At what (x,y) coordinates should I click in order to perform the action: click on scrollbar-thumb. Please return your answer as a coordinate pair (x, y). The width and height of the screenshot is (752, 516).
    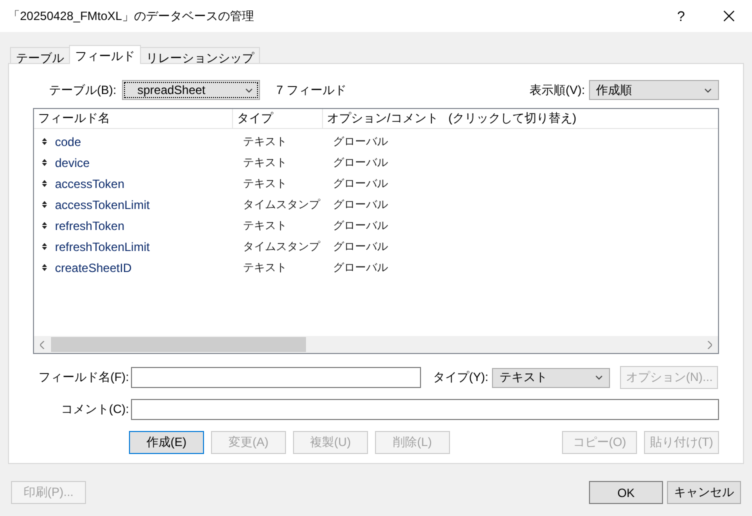
    Looking at the image, I should click on (178, 344).